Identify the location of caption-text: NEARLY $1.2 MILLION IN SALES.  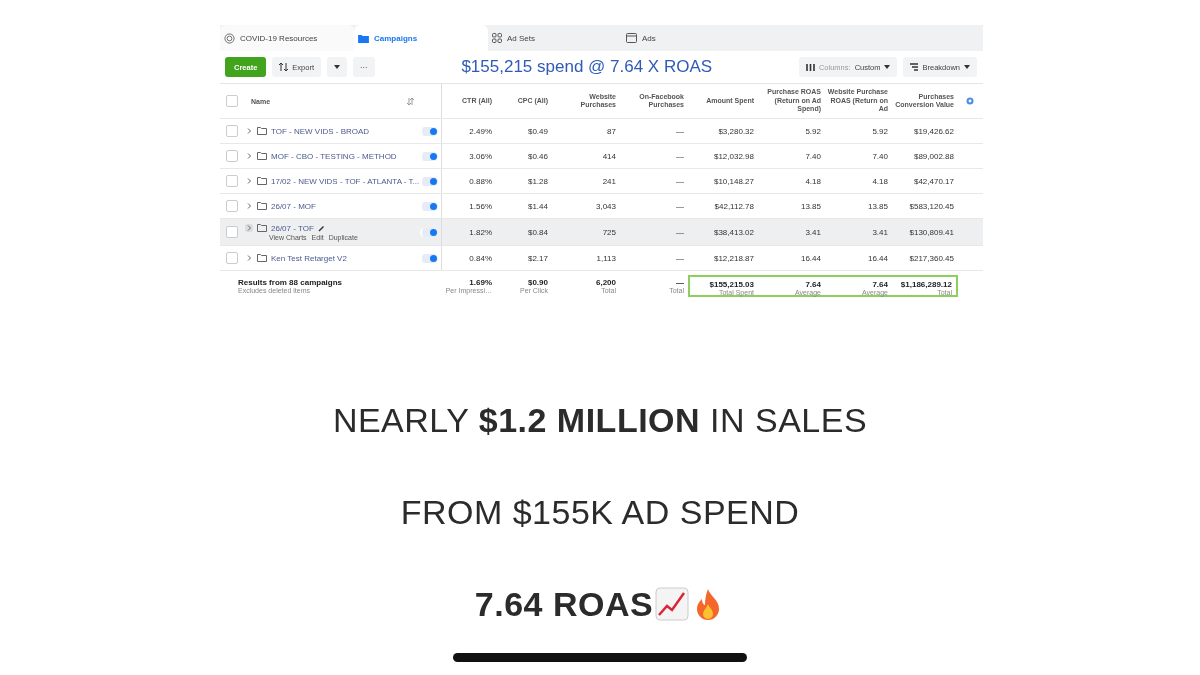
(600, 420).